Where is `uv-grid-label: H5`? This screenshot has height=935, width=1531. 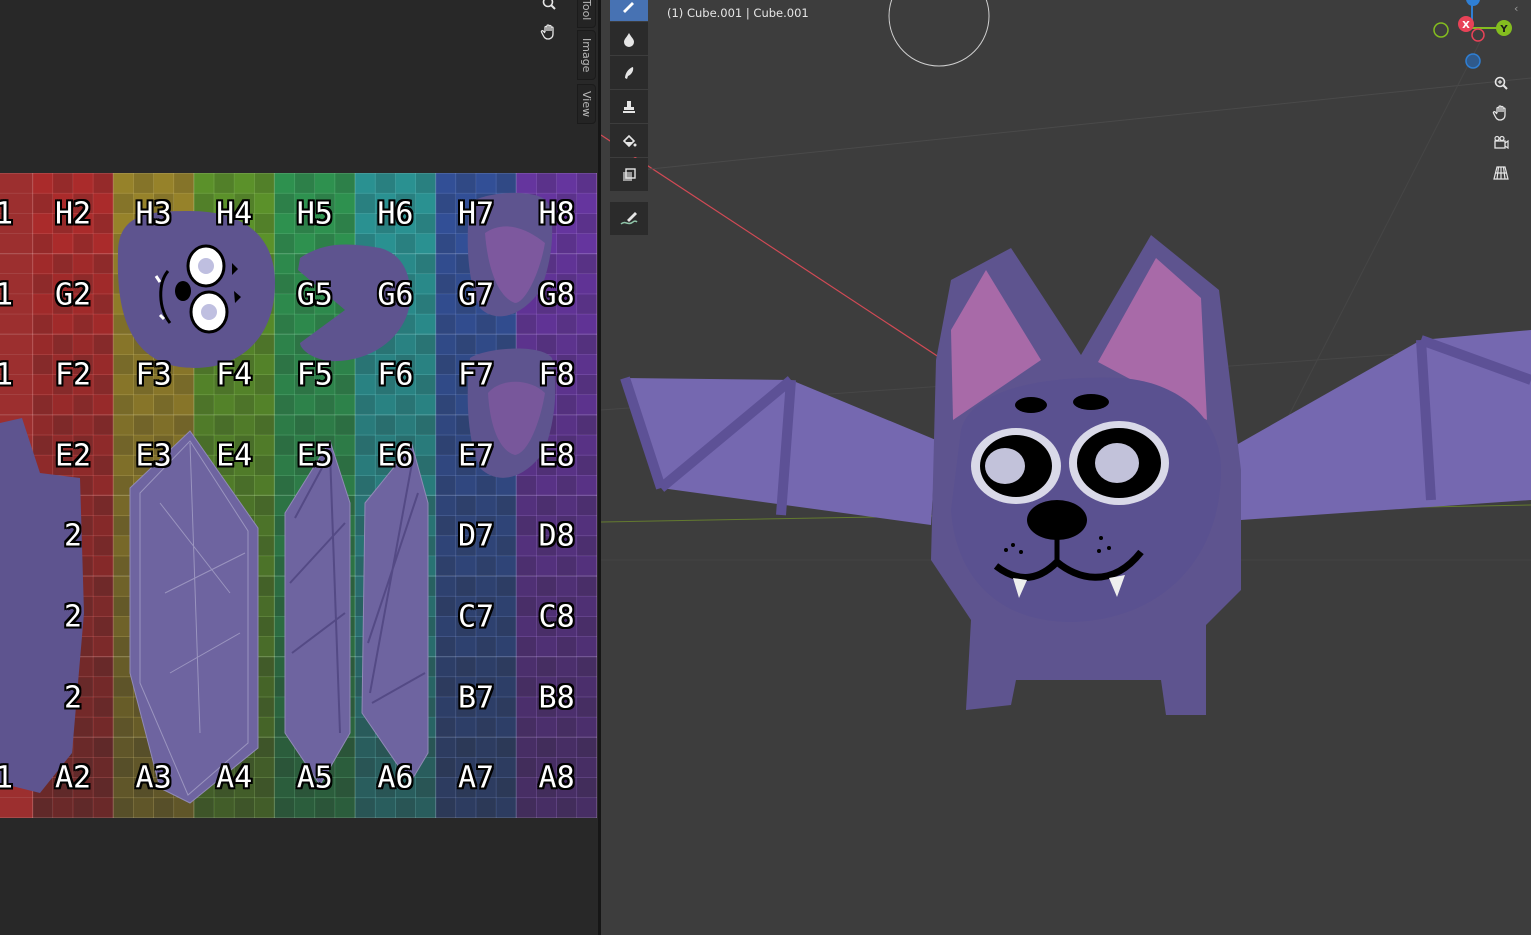 uv-grid-label: H5 is located at coordinates (314, 214).